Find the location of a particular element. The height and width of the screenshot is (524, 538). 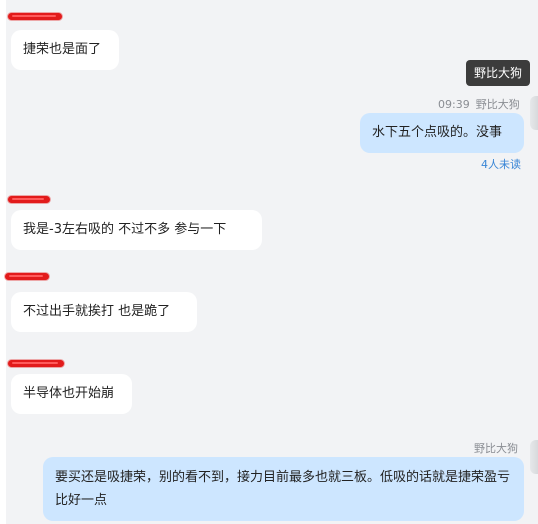

chat-left-edge is located at coordinates (3, 262).